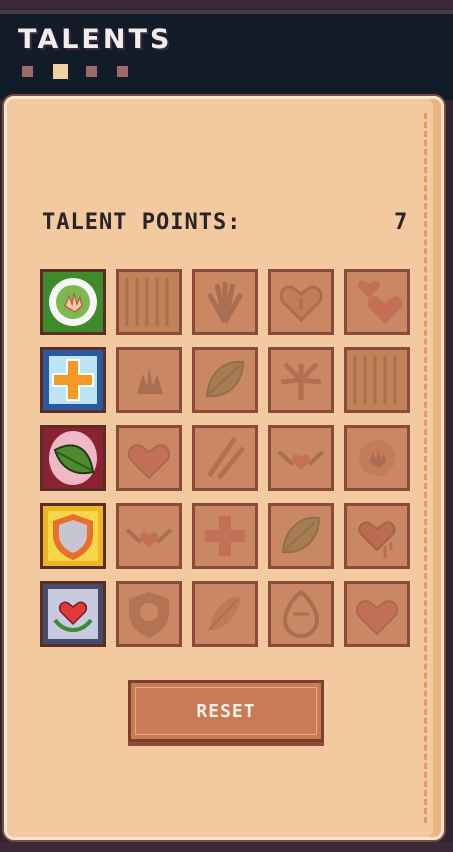  I want to click on talent-slot-r3-c4, so click(301, 458).